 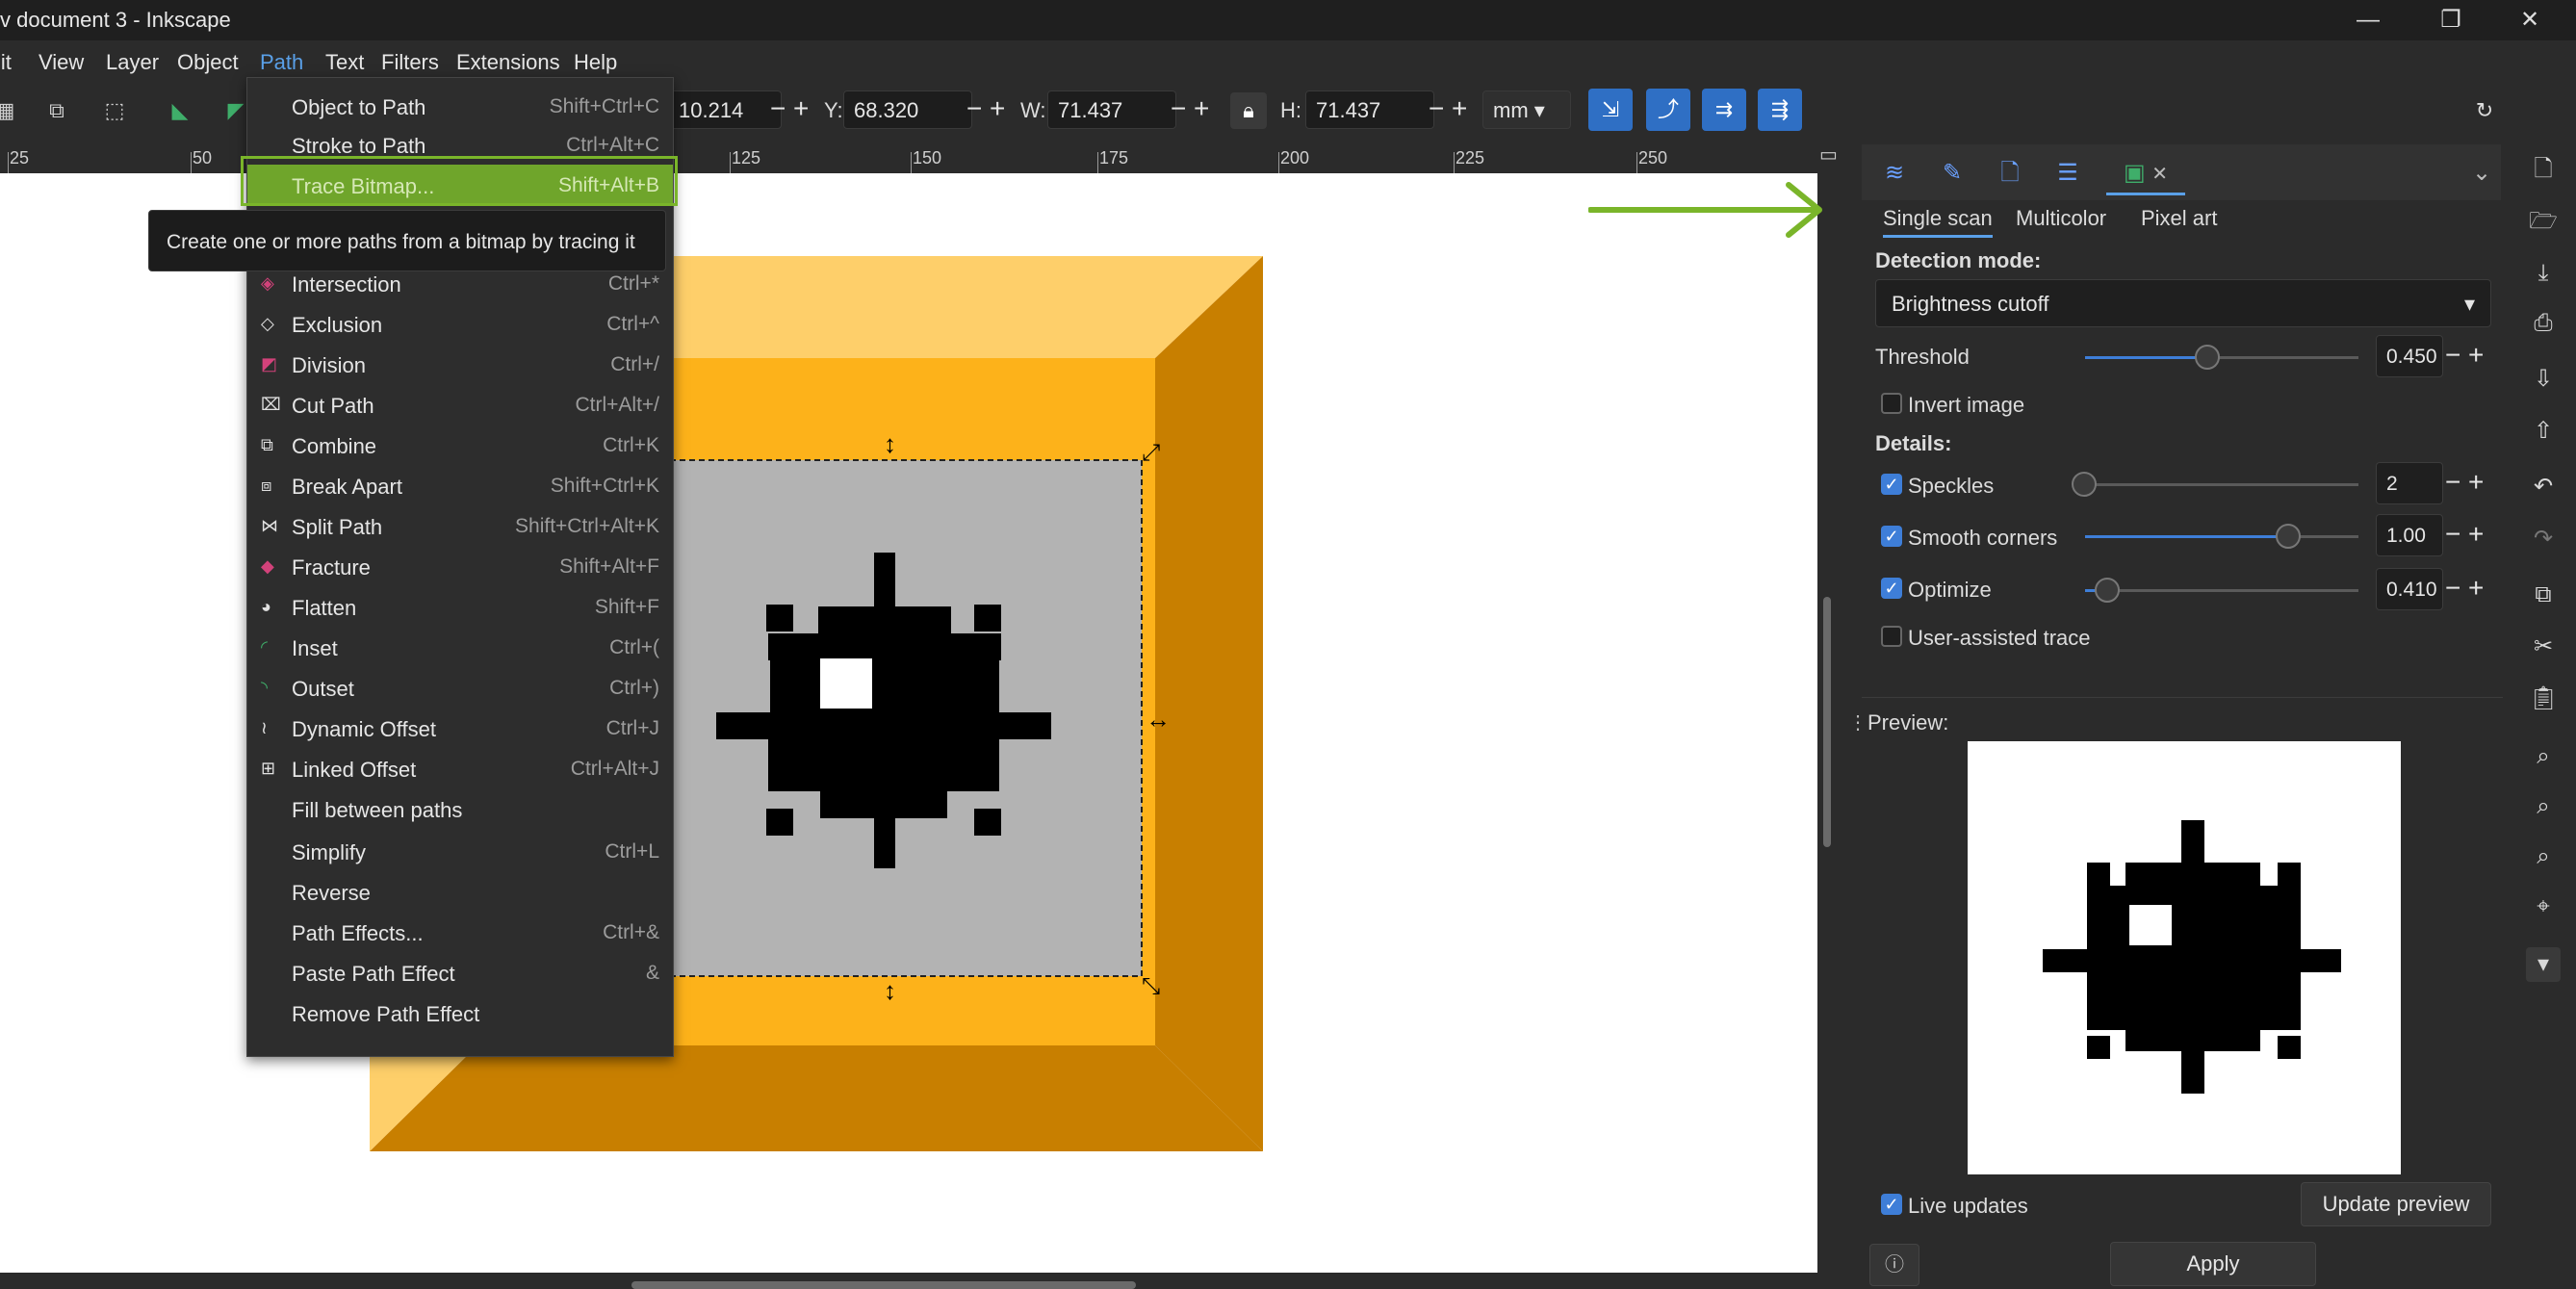 I want to click on y-field: 68.320, so click(x=908, y=110).